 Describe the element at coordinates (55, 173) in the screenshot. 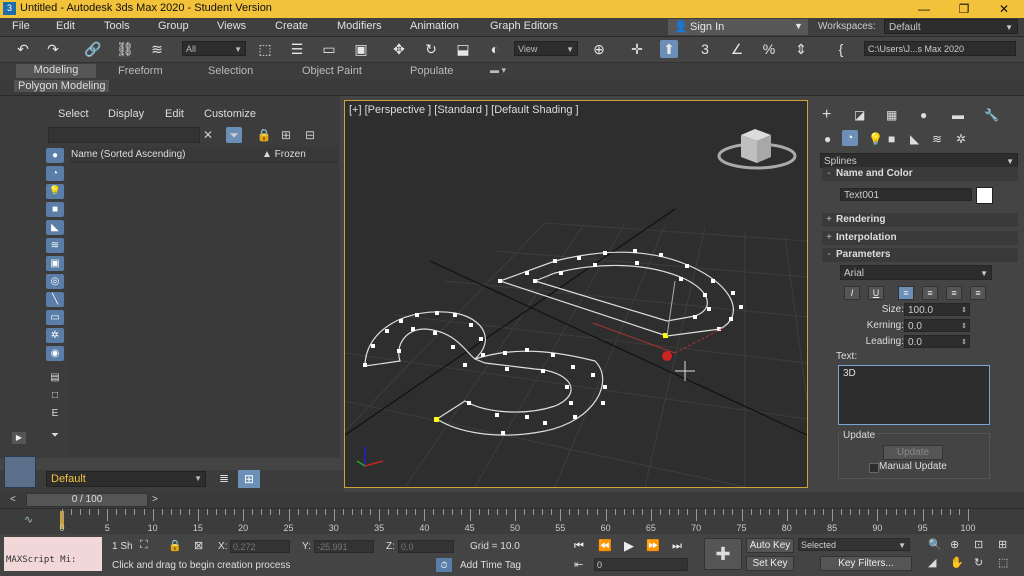

I see `shapes-filter-icon: ◔` at that location.